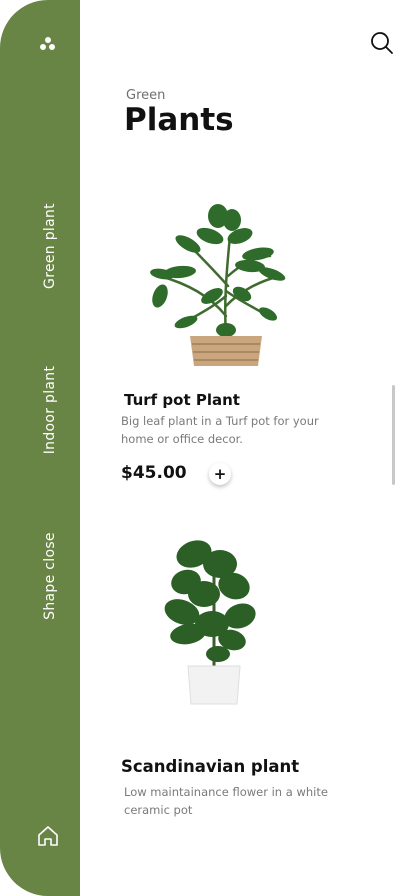  What do you see at coordinates (179, 120) in the screenshot?
I see `page-title: Plants` at bounding box center [179, 120].